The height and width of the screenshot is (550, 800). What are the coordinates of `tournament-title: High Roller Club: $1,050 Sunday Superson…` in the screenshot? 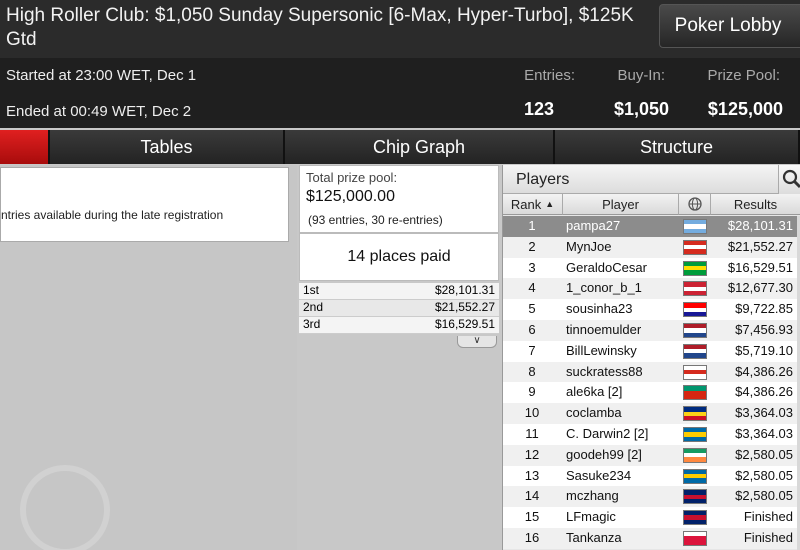 It's located at (320, 27).